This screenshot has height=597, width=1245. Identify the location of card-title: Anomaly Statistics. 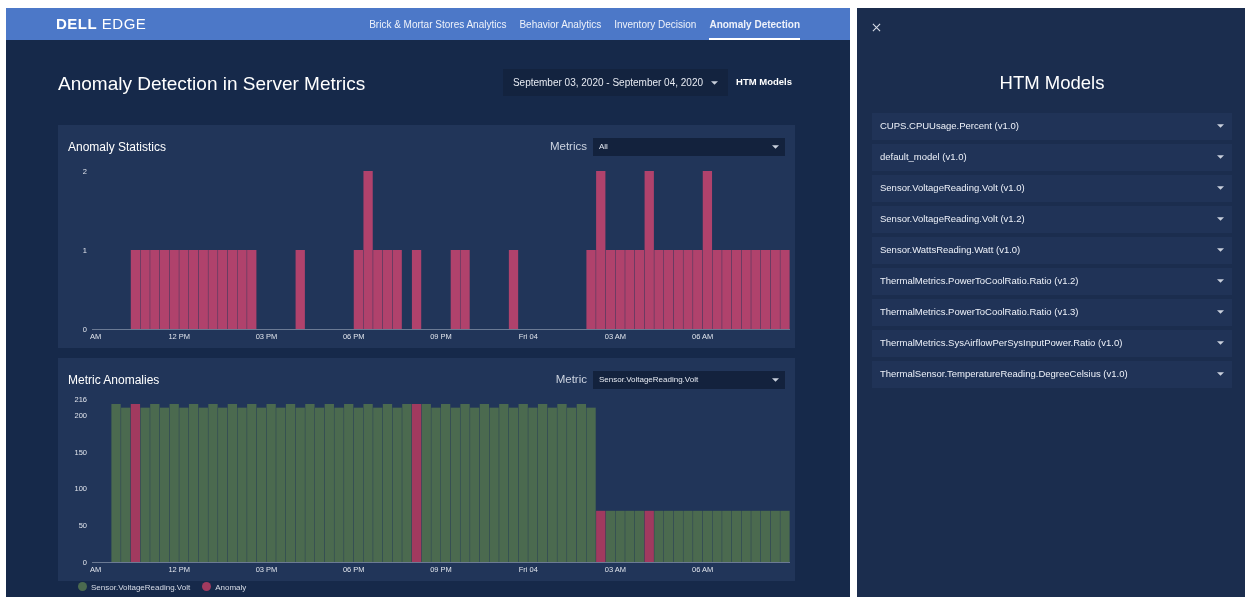
(117, 147).